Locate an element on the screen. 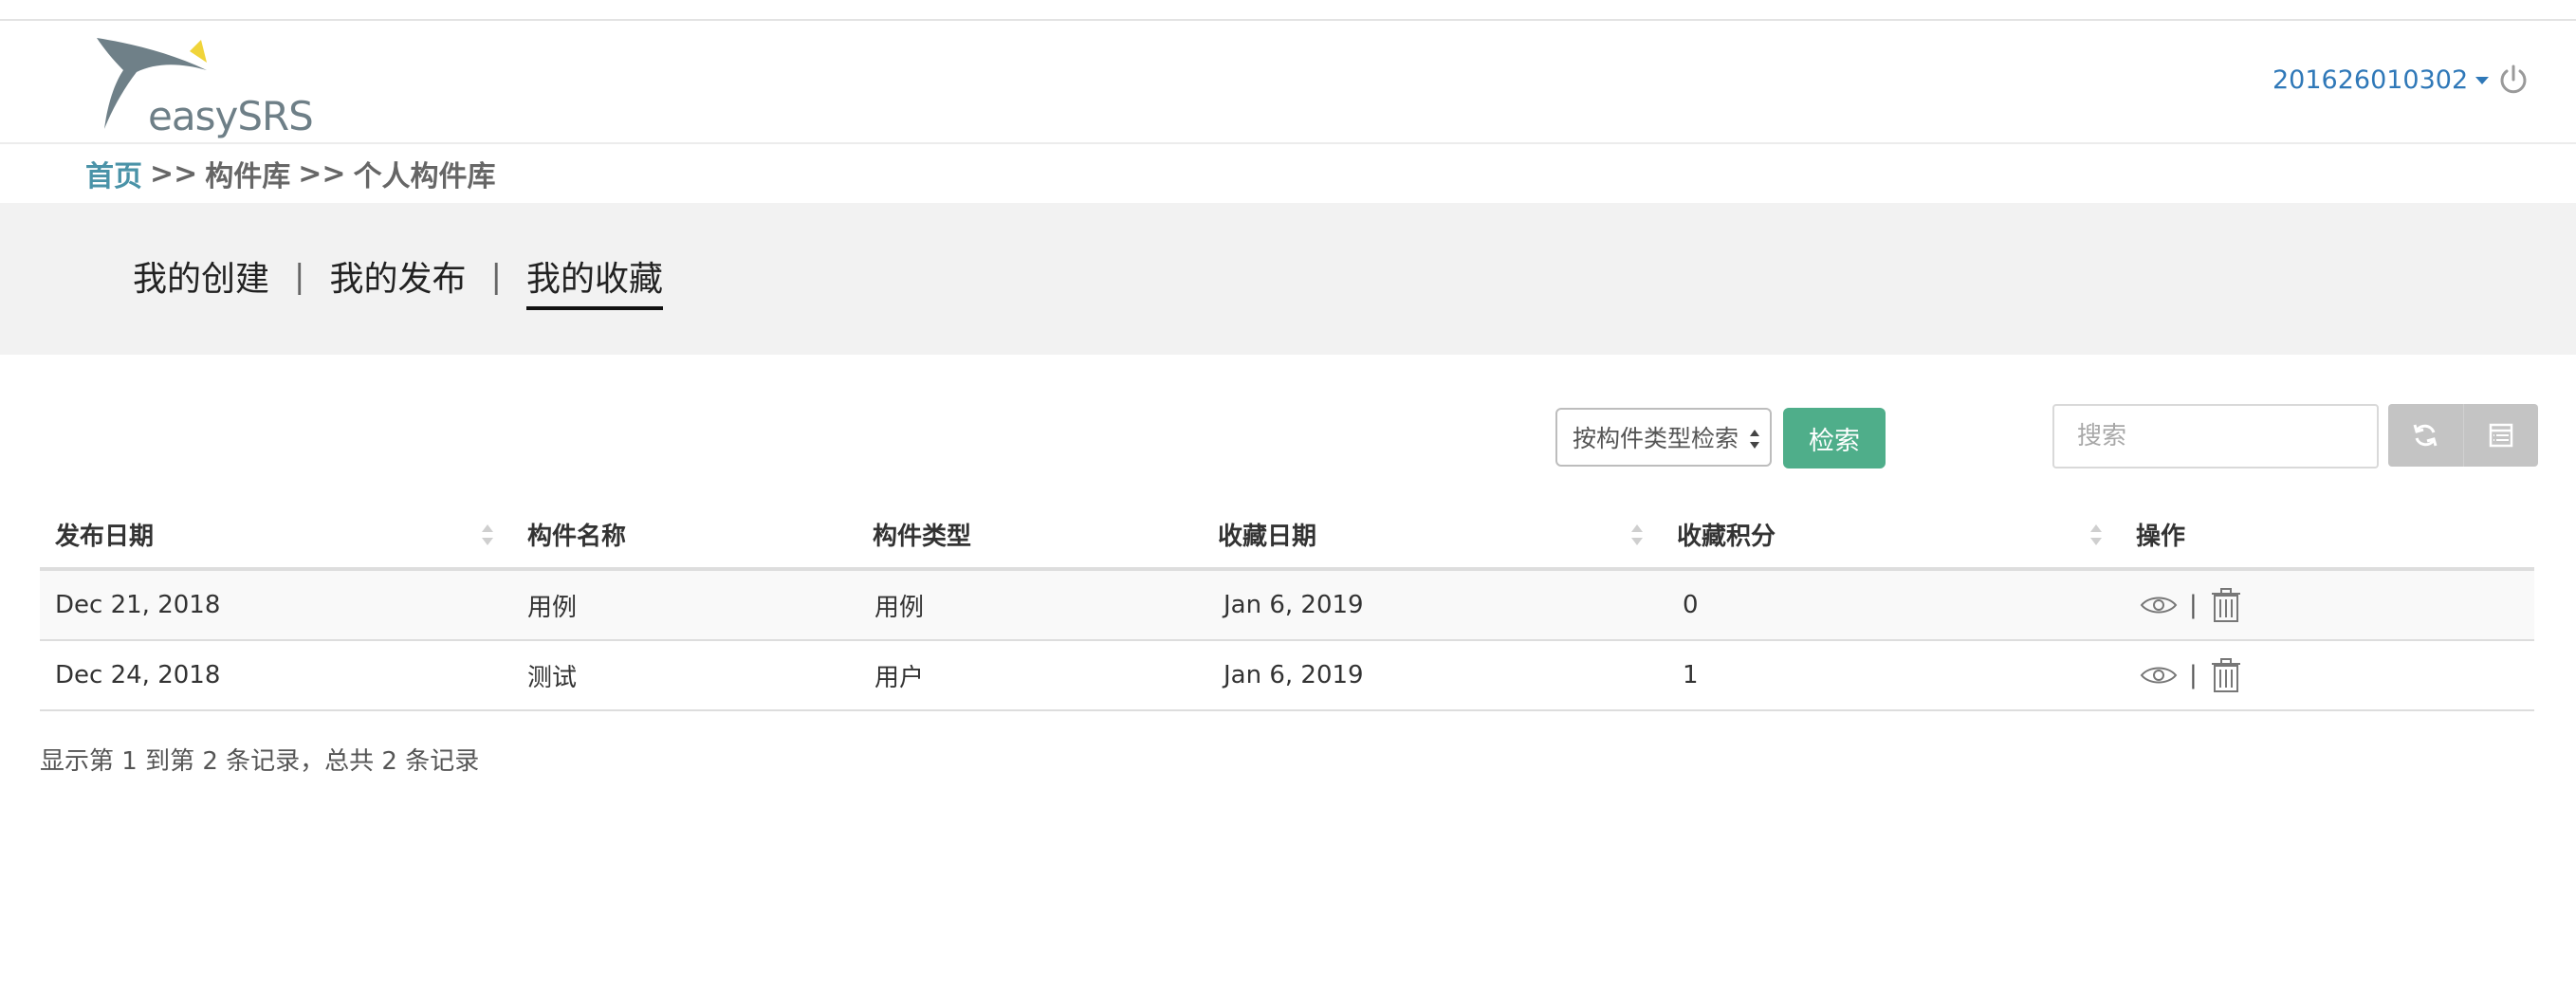 Image resolution: width=2576 pixels, height=992 pixels. column-header-component-type: 构件类型 is located at coordinates (922, 534).